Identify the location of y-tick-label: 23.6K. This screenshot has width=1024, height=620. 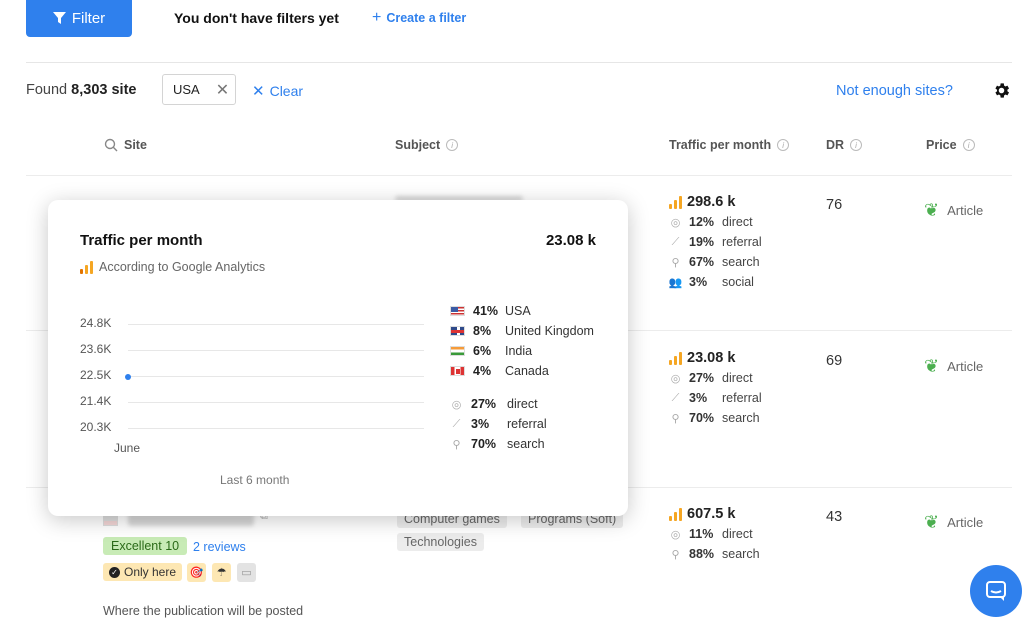
(96, 349).